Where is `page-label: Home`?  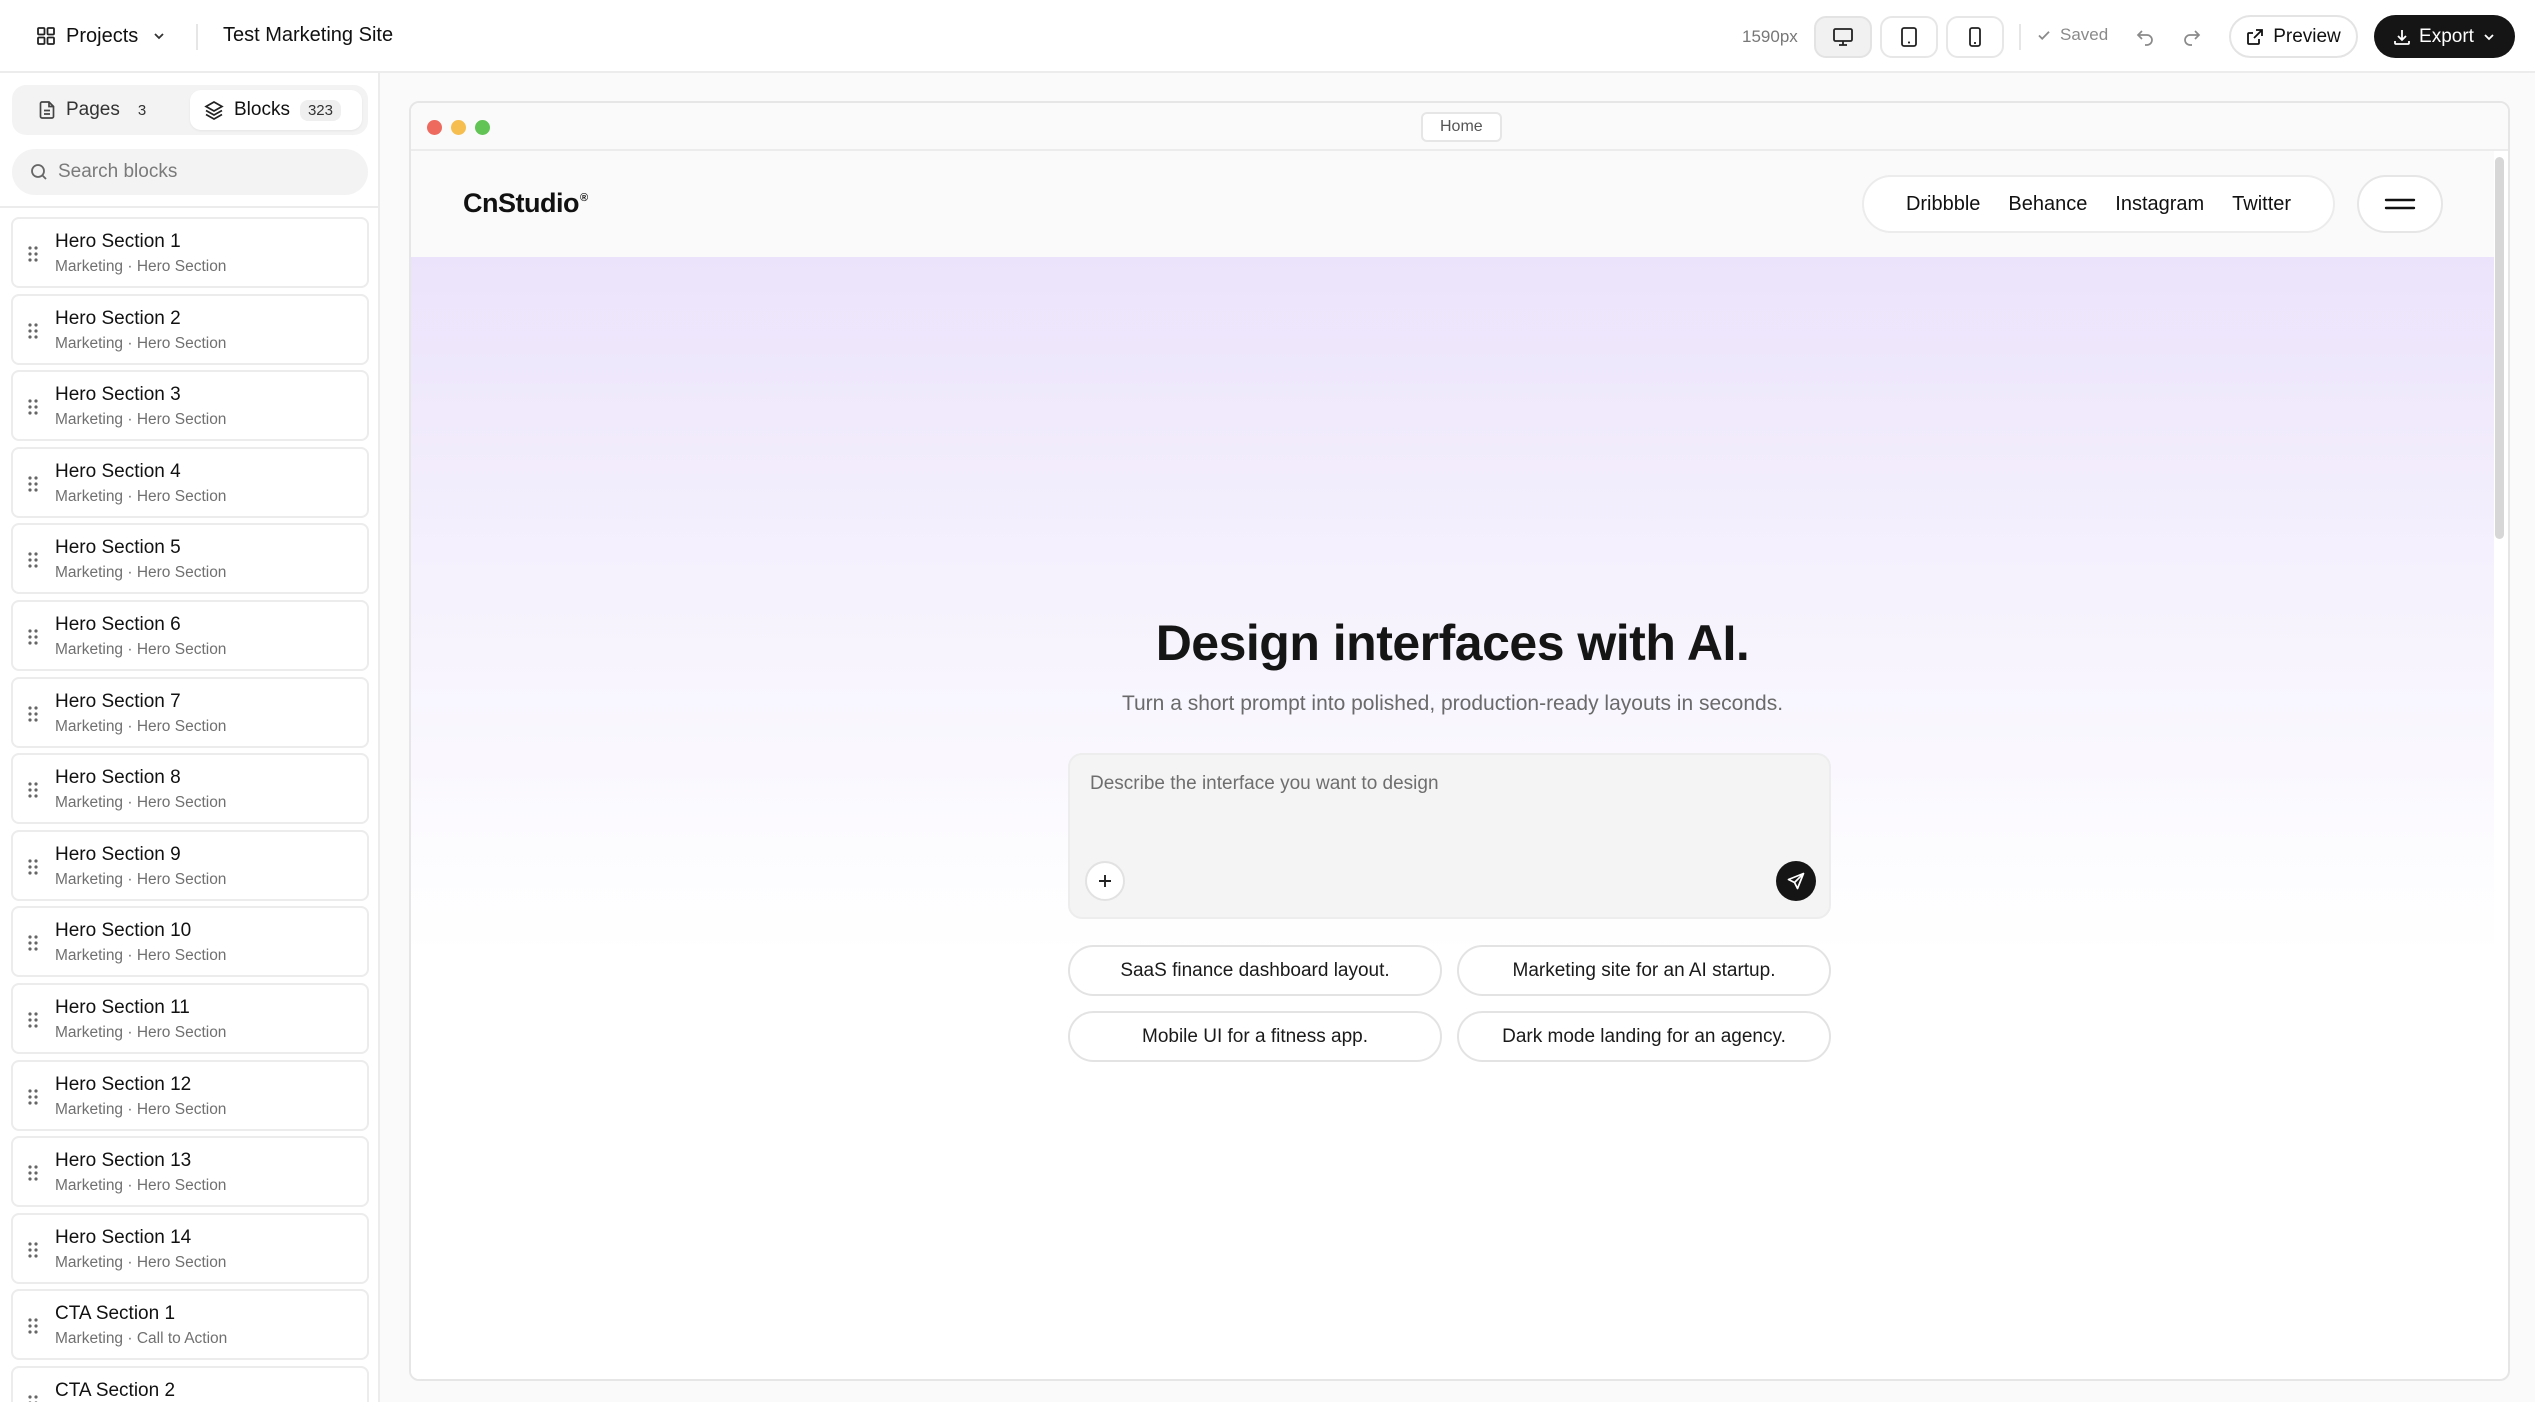 page-label: Home is located at coordinates (1461, 127).